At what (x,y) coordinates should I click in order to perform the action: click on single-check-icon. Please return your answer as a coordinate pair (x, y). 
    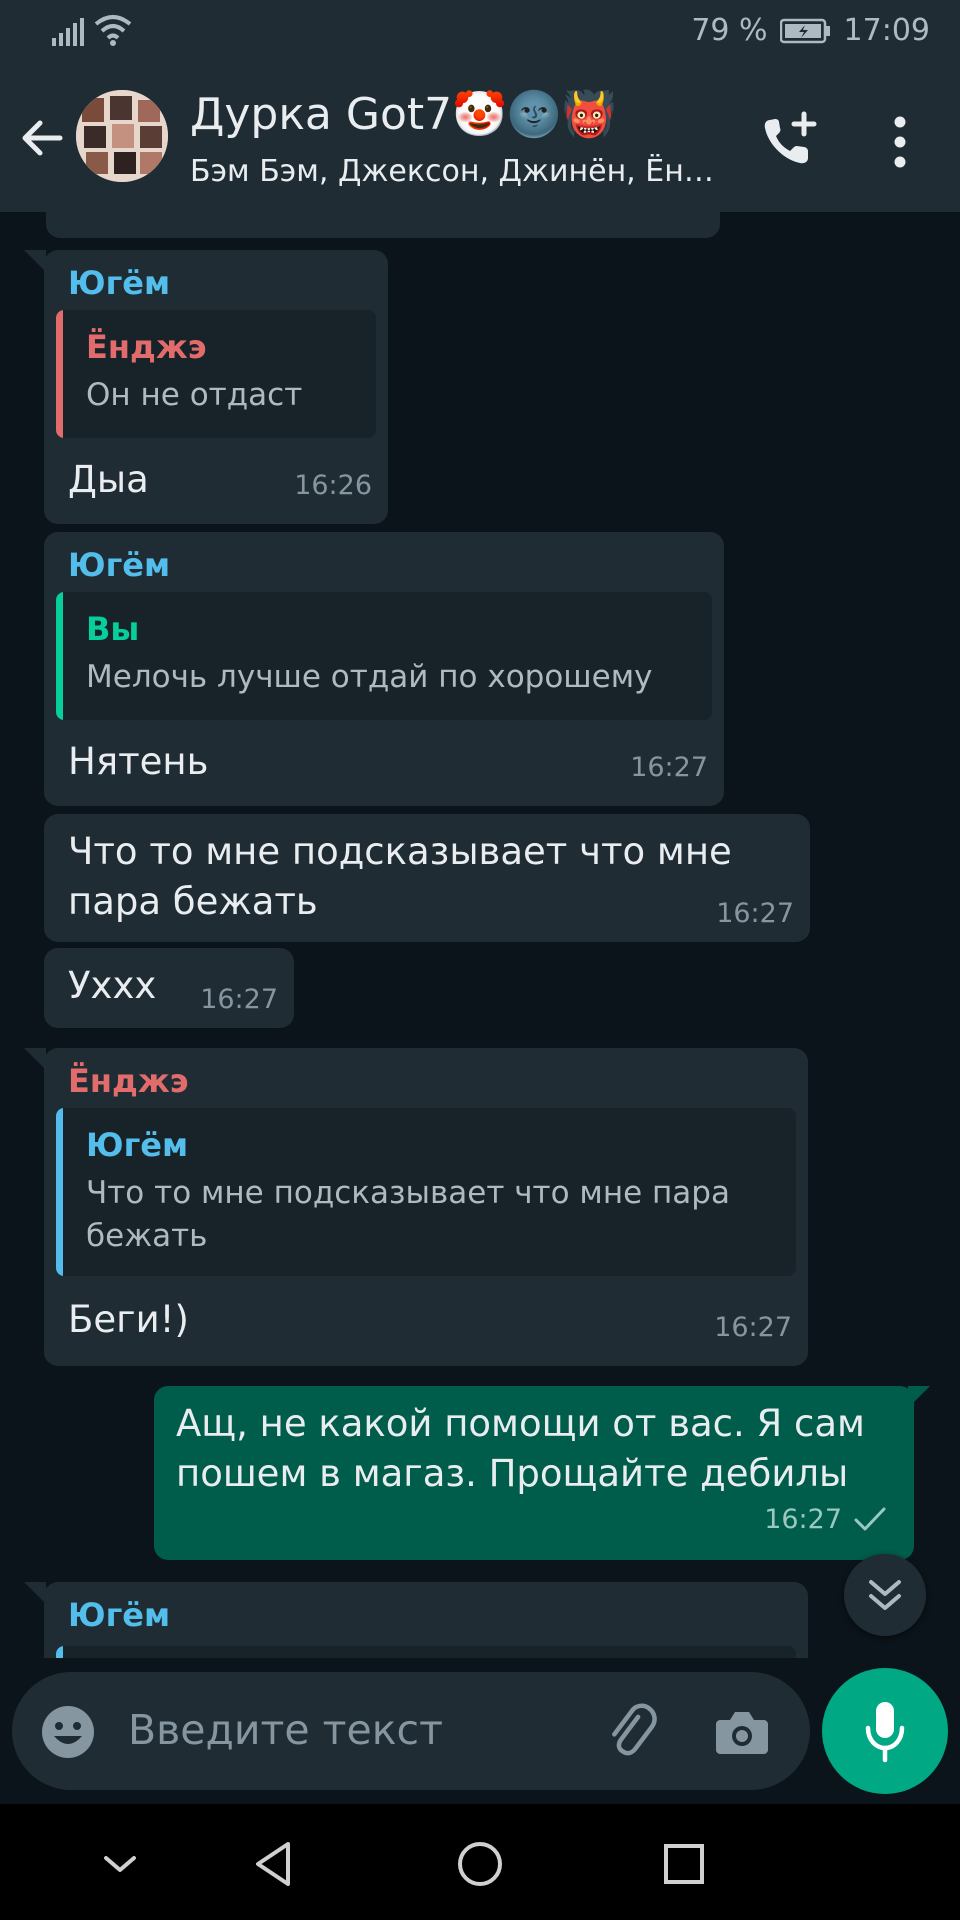
    Looking at the image, I should click on (870, 1519).